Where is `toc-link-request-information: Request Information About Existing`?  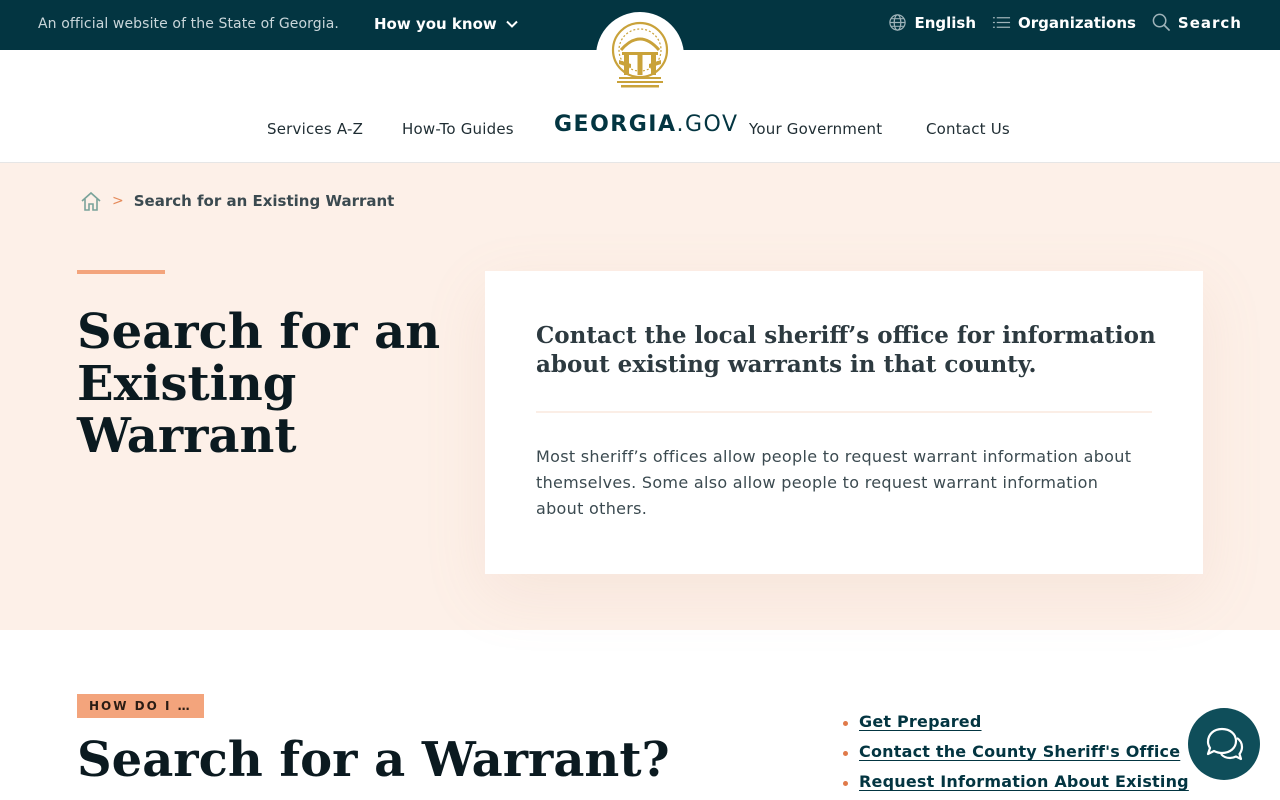
toc-link-request-information: Request Information About Existing is located at coordinates (1024, 781).